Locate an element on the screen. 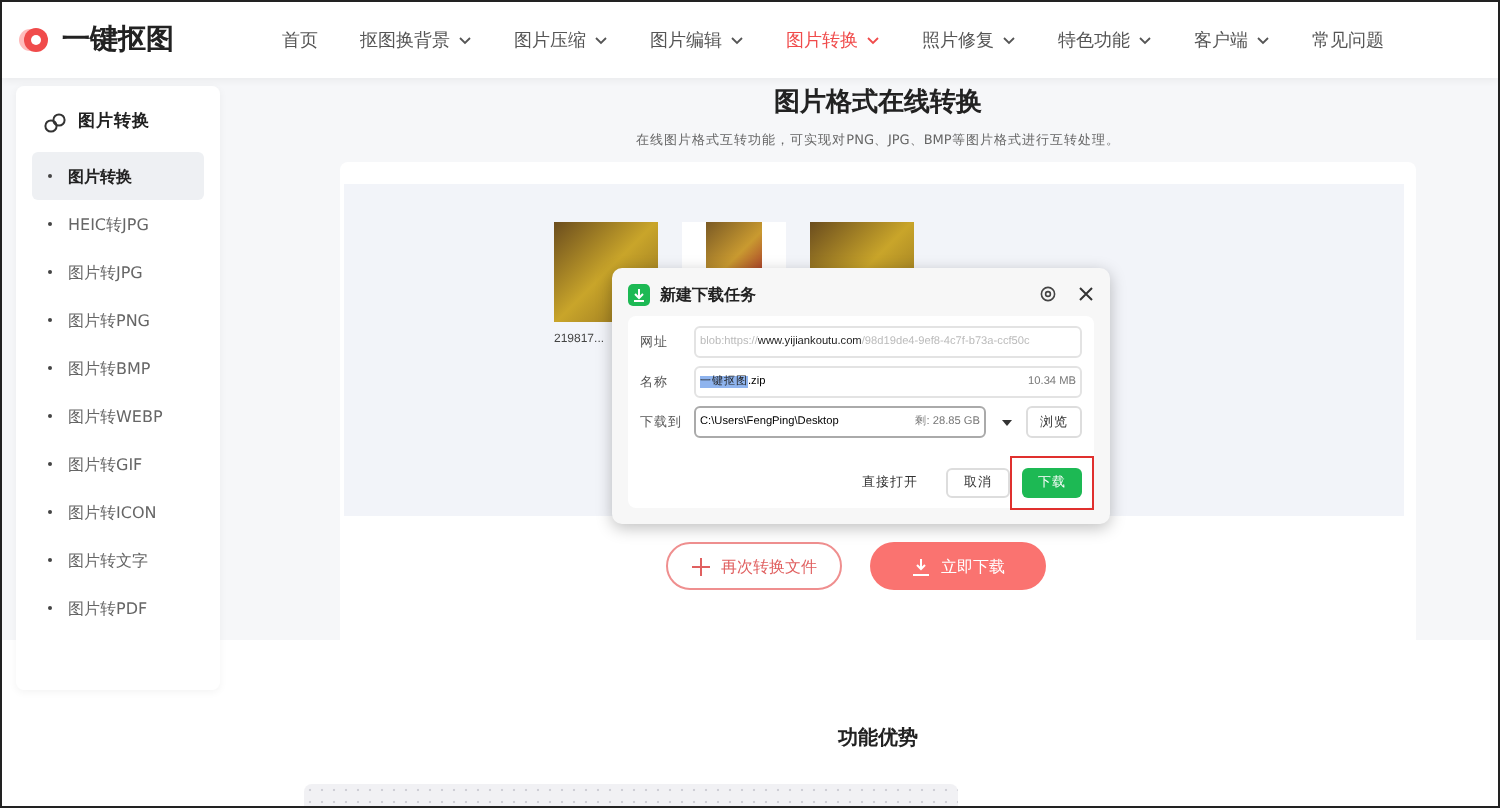  logo-text: 一键抠图 is located at coordinates (118, 40).